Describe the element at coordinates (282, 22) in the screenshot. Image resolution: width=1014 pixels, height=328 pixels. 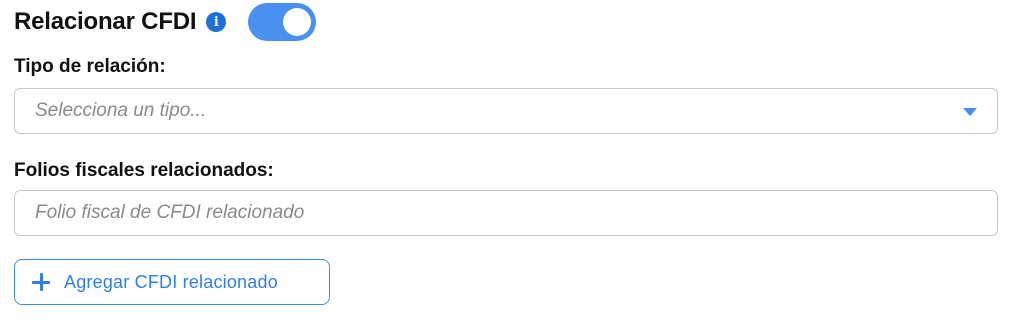
I see `relacionar-cfdi-toggle` at that location.